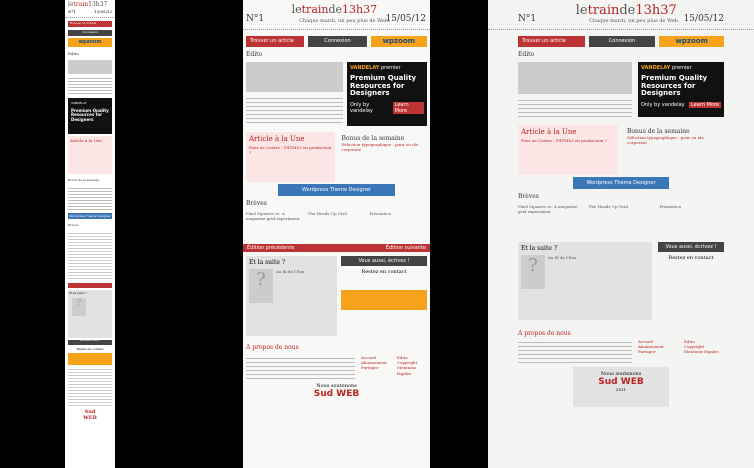 The image size is (754, 468). Describe the element at coordinates (343, 21) in the screenshot. I see `tagline: Chaque mardi, un peu plus de Web` at that location.